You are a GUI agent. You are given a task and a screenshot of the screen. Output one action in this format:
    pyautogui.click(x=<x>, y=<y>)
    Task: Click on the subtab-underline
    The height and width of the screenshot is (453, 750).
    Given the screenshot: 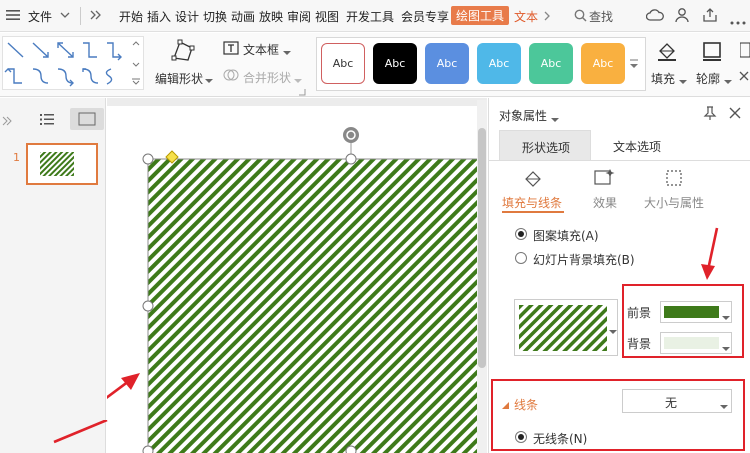 What is the action you would take?
    pyautogui.click(x=533, y=212)
    